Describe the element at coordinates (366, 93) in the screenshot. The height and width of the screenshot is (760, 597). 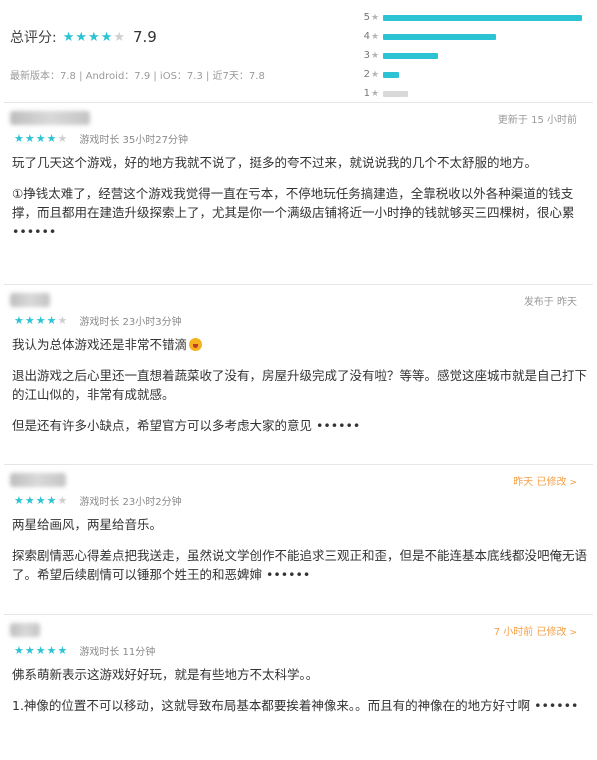
I see `dist-label: 1` at that location.